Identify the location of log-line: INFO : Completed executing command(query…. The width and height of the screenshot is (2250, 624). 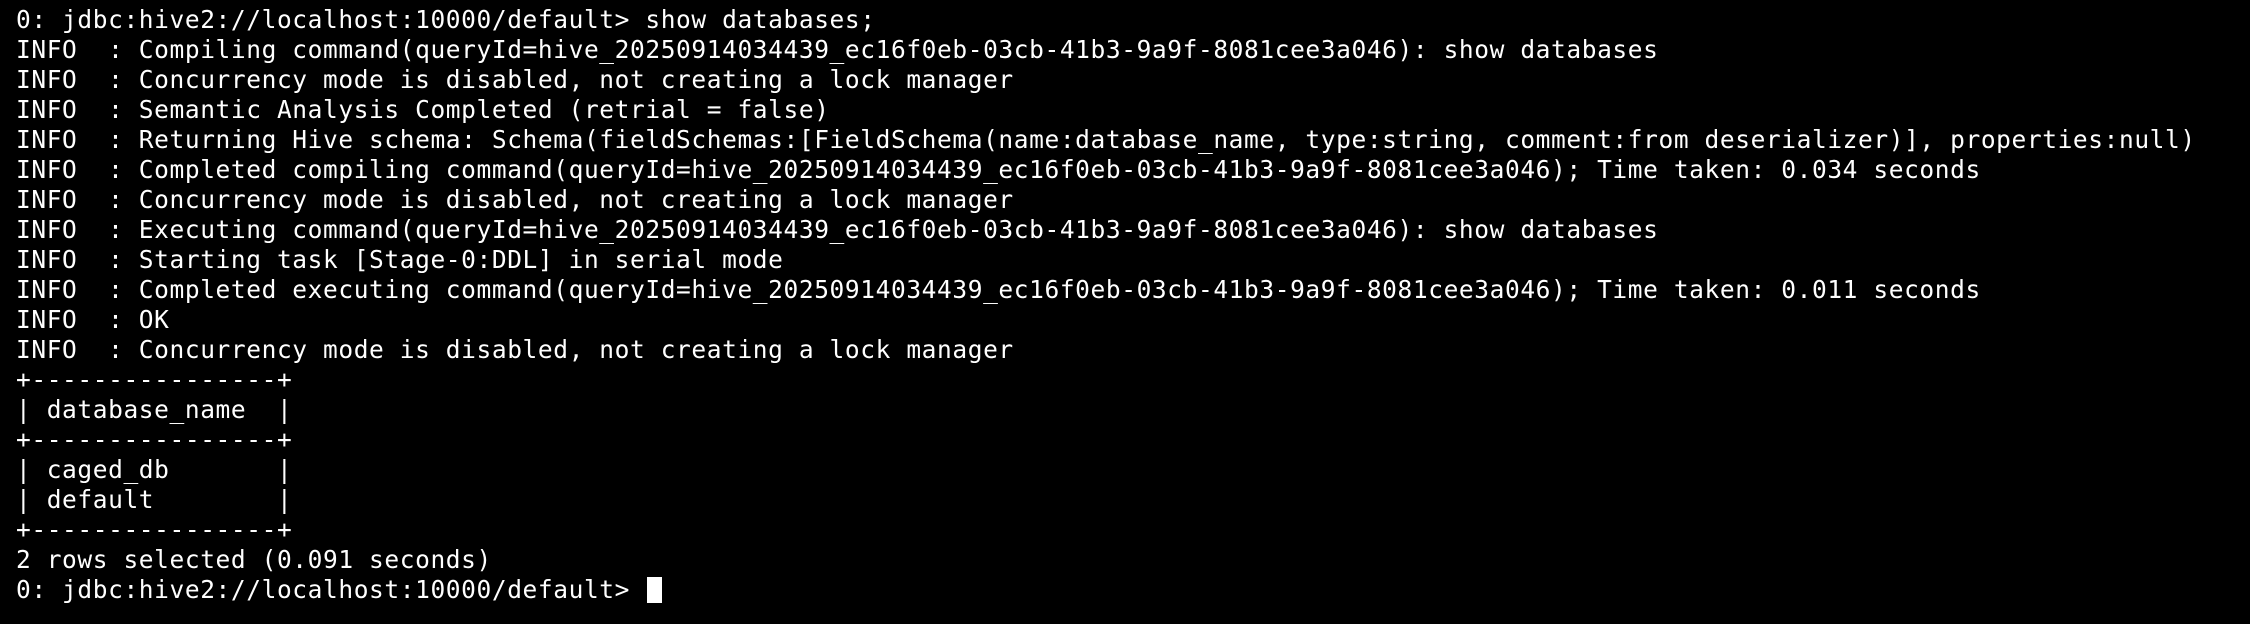
(998, 289).